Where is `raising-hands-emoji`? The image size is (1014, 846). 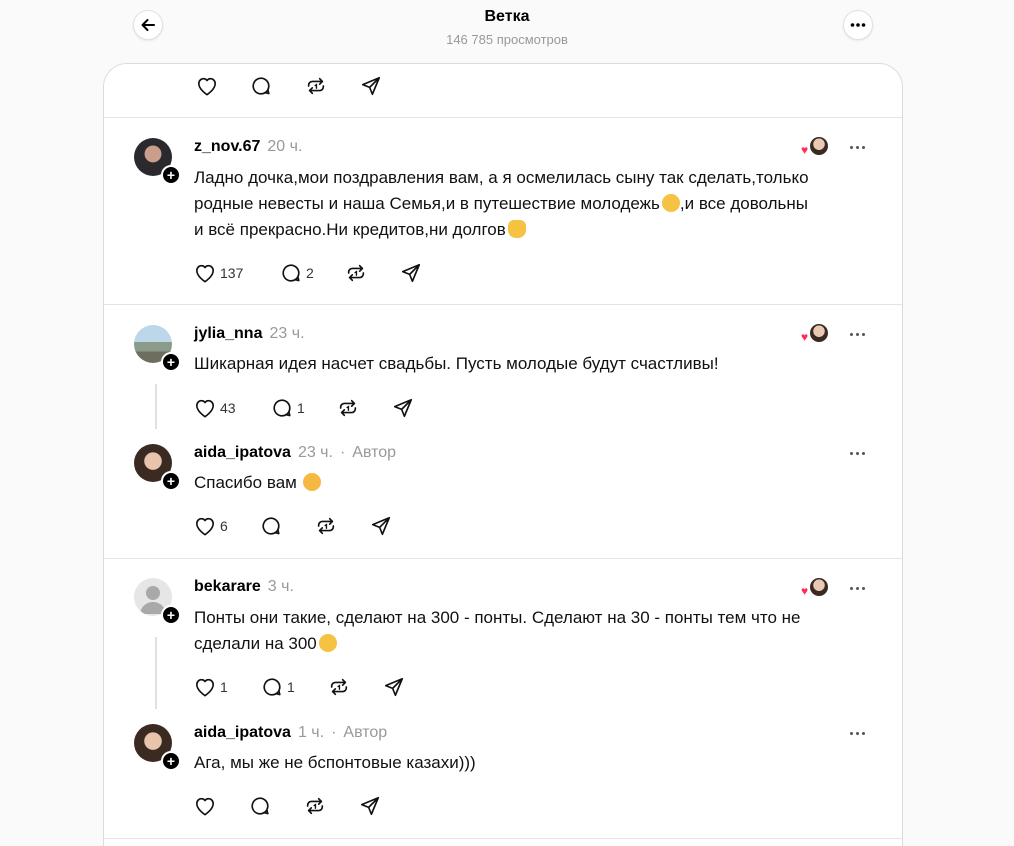
raising-hands-emoji is located at coordinates (670, 203).